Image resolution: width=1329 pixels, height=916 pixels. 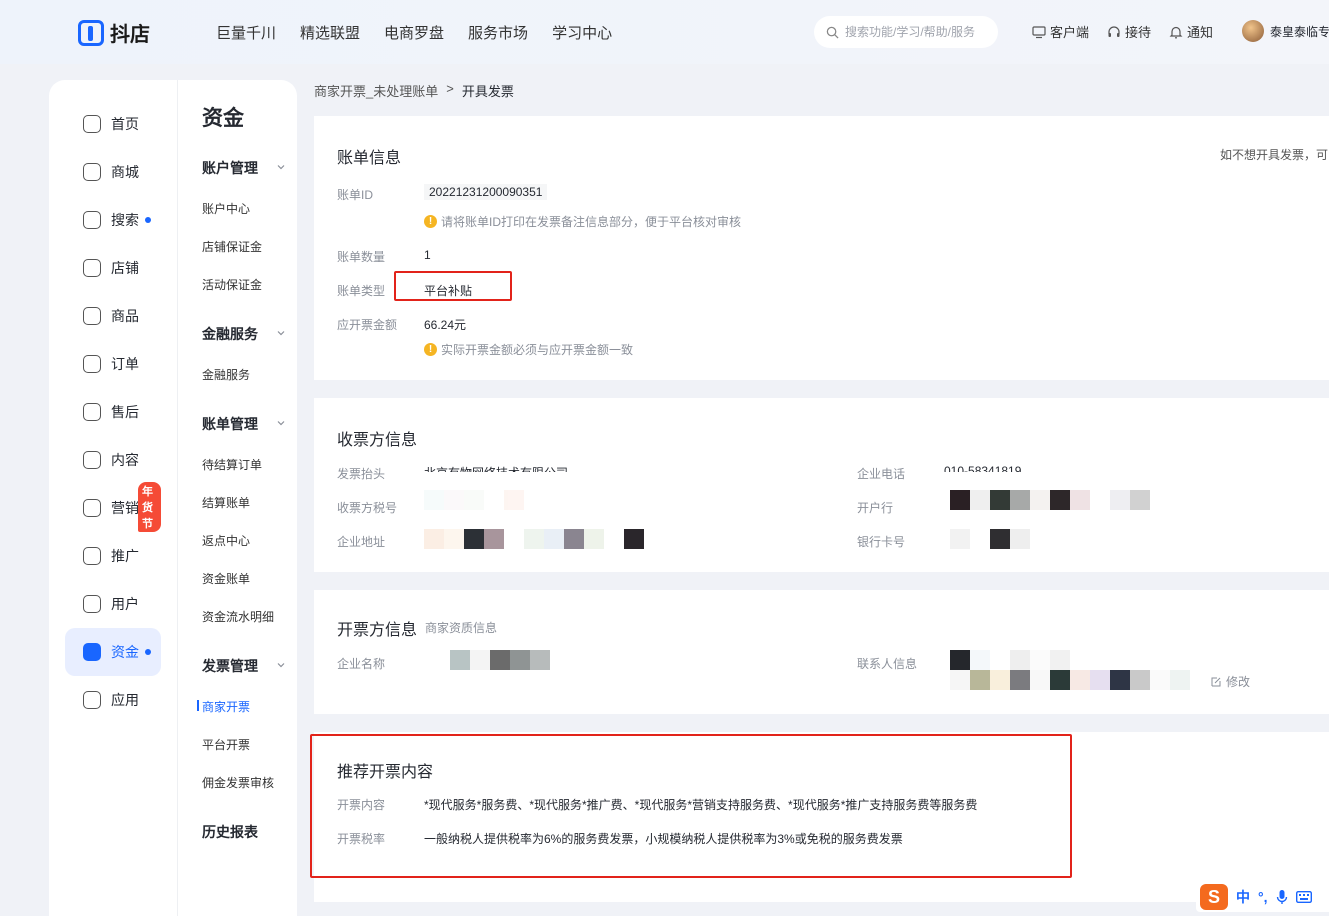 I want to click on primary-nav: 首页 商城搜索店铺商品订单售后 内容 营销 年货节 推广用户资金 应用, so click(x=113, y=412).